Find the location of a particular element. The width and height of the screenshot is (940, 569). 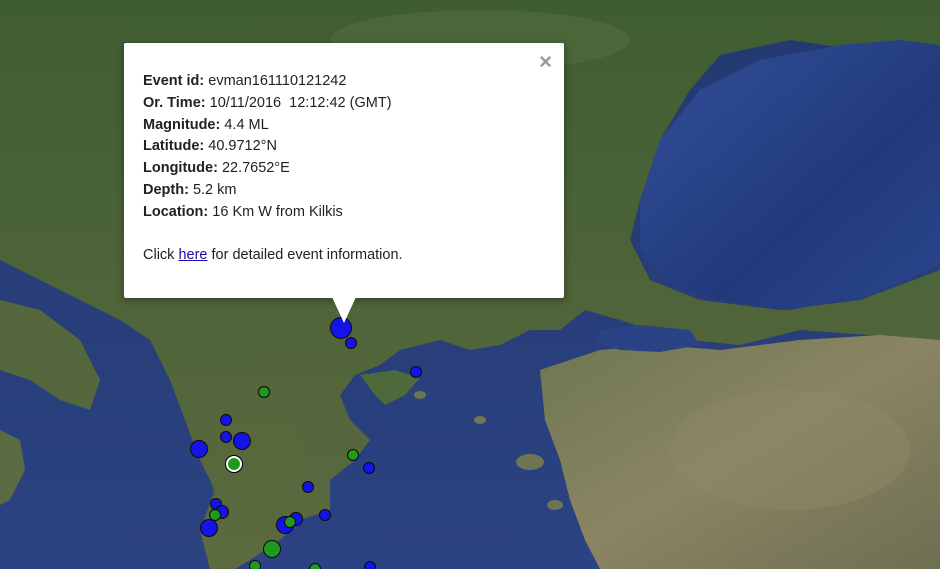

origin-time-label: Or. Time: is located at coordinates (174, 102).